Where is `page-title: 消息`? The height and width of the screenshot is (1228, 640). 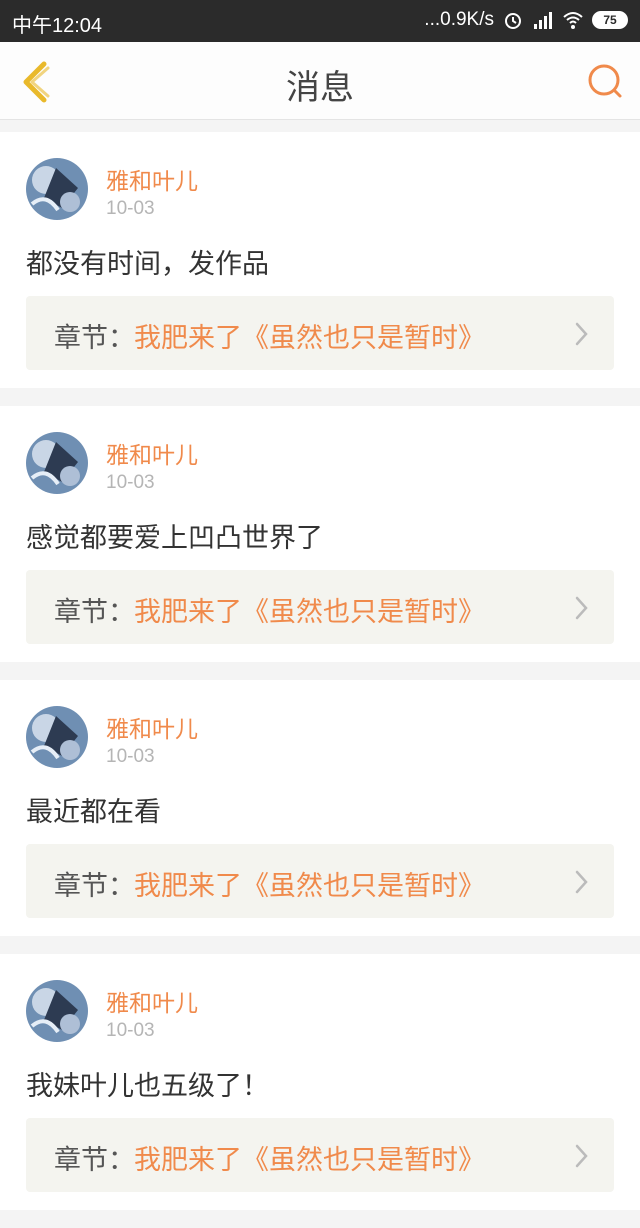
page-title: 消息 is located at coordinates (320, 88).